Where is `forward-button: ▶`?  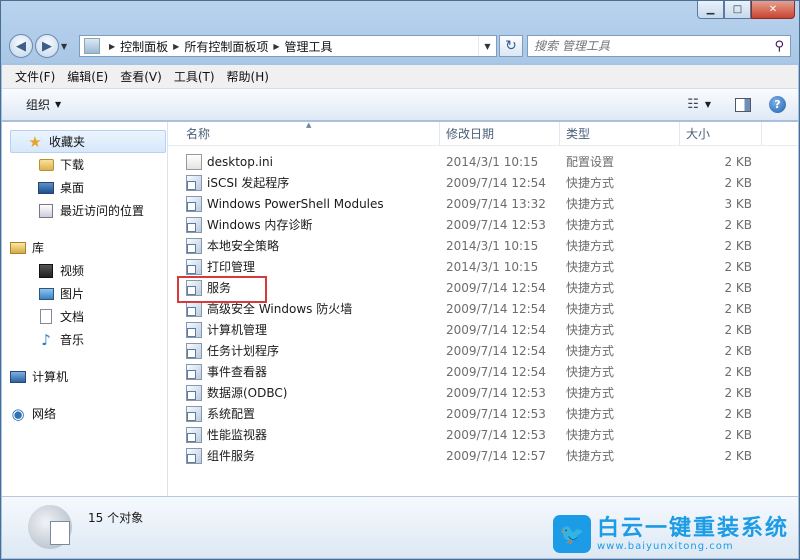
forward-button: ▶ is located at coordinates (47, 46).